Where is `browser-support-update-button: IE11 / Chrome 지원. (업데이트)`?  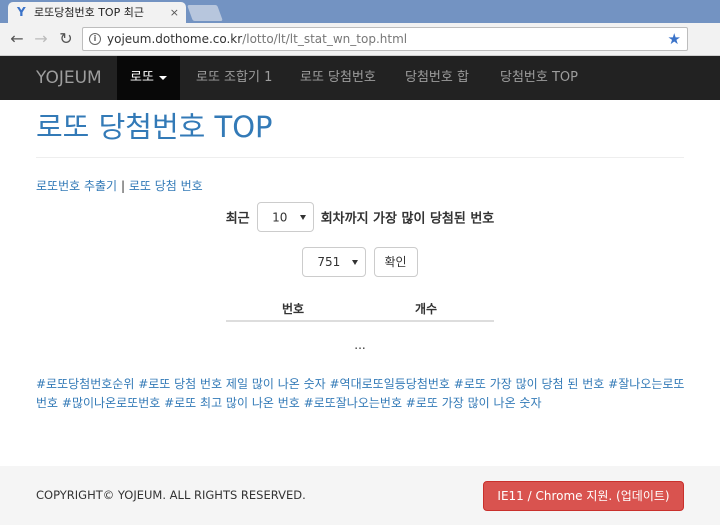 browser-support-update-button: IE11 / Chrome 지원. (업데이트) is located at coordinates (583, 496).